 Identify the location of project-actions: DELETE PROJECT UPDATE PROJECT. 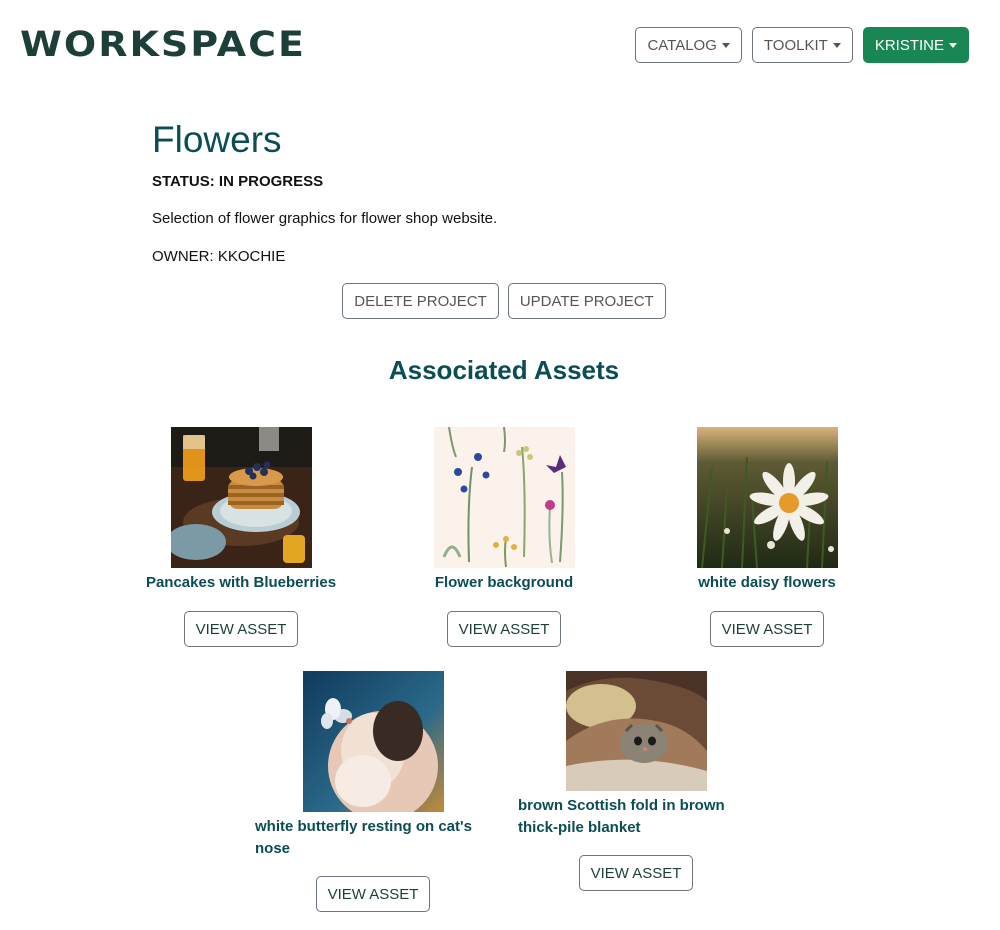
(500, 301).